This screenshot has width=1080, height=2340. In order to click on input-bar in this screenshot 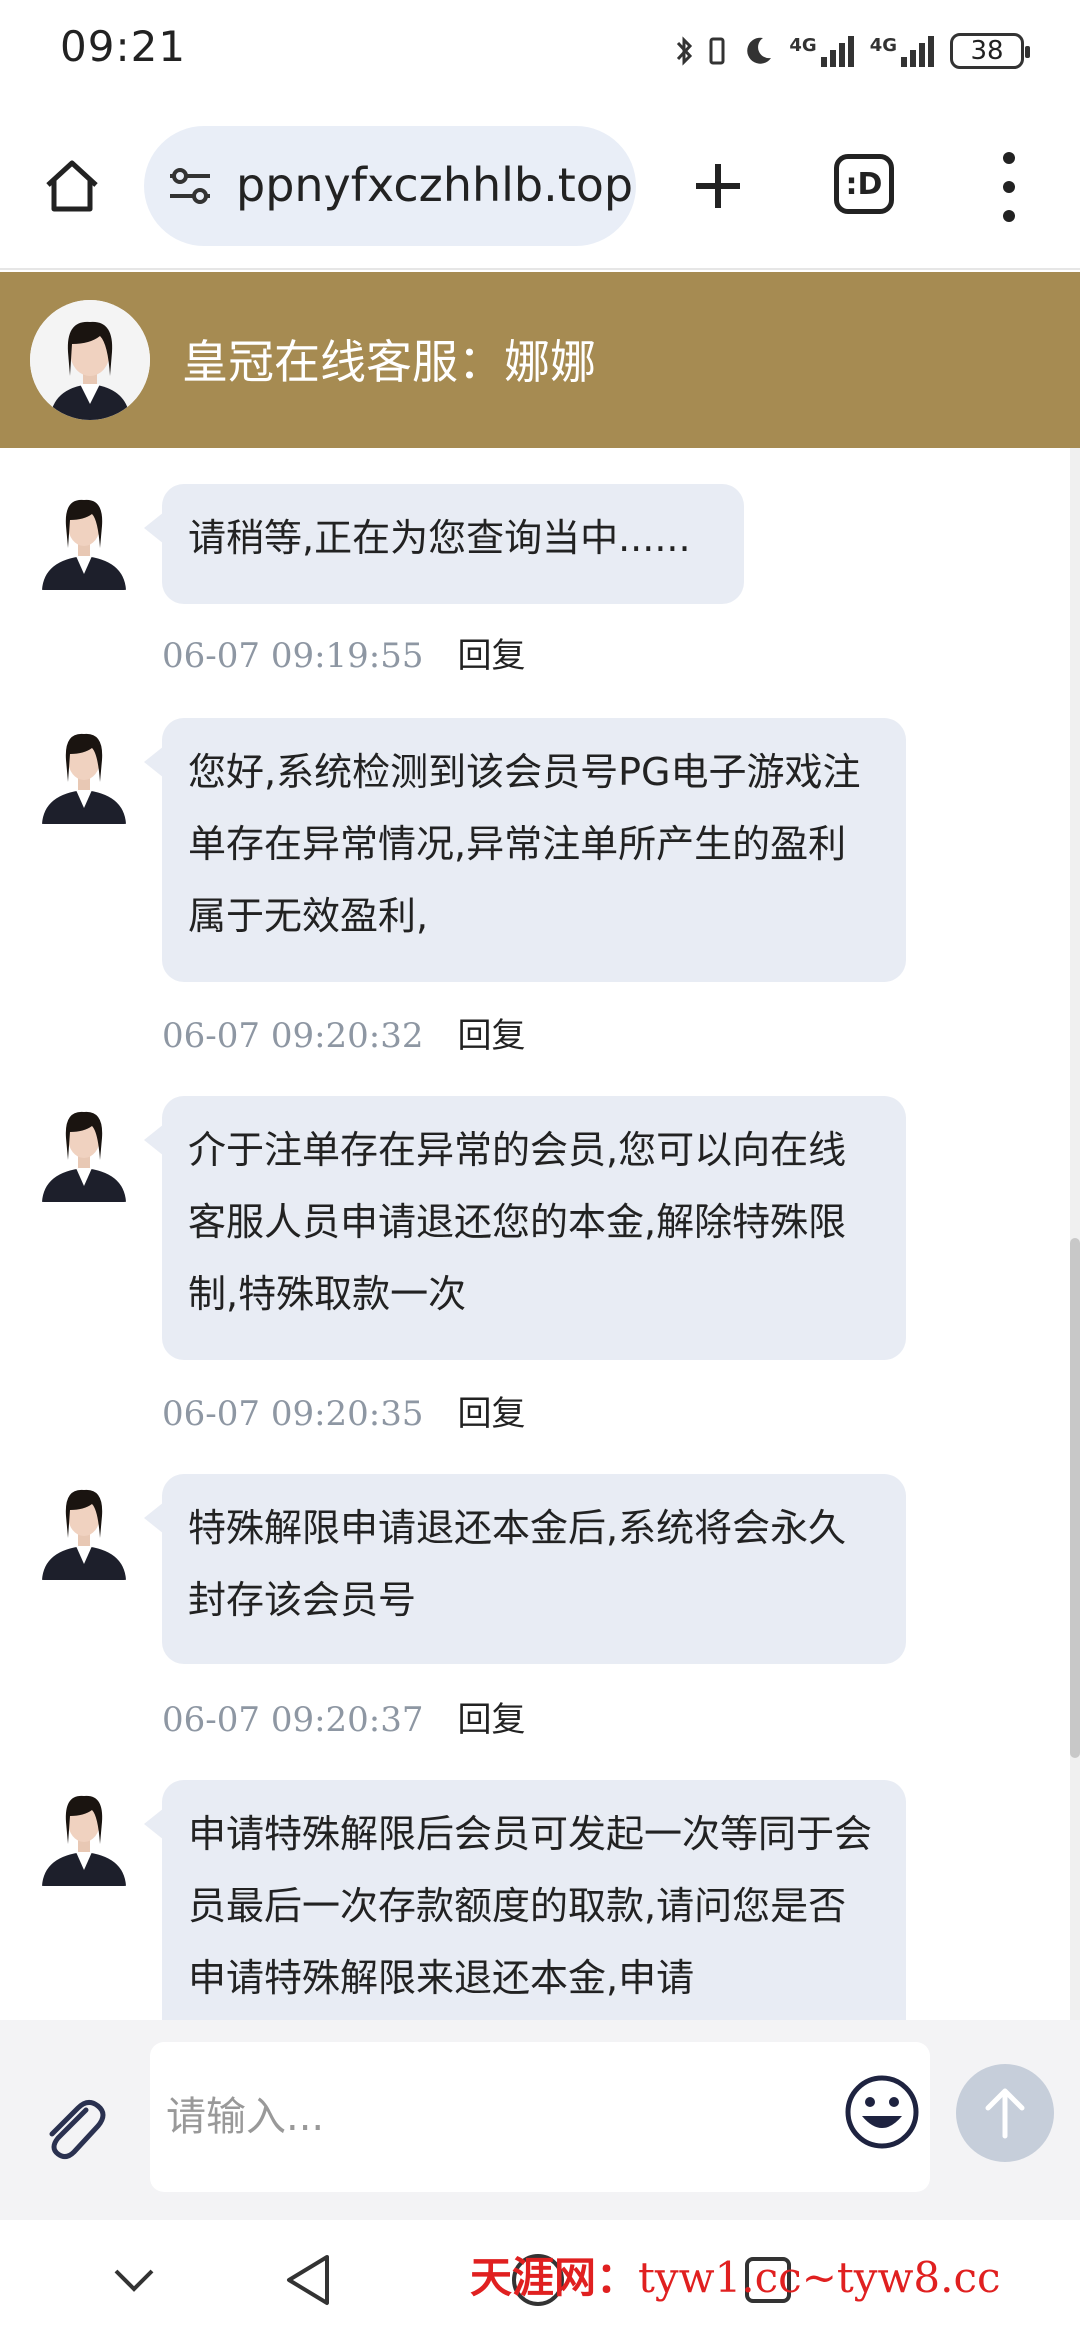, I will do `click(540, 2120)`.